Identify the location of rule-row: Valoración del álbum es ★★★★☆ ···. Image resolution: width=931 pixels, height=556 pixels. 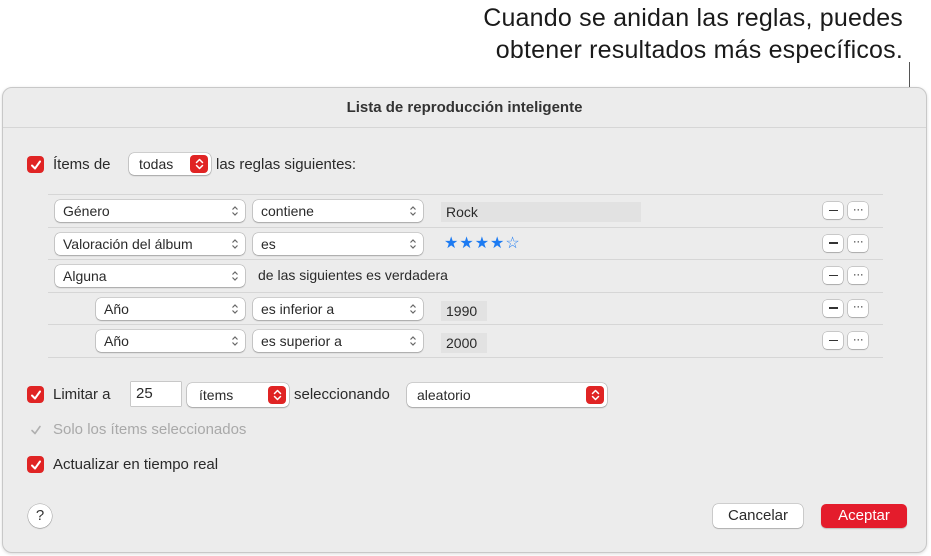
(465, 244).